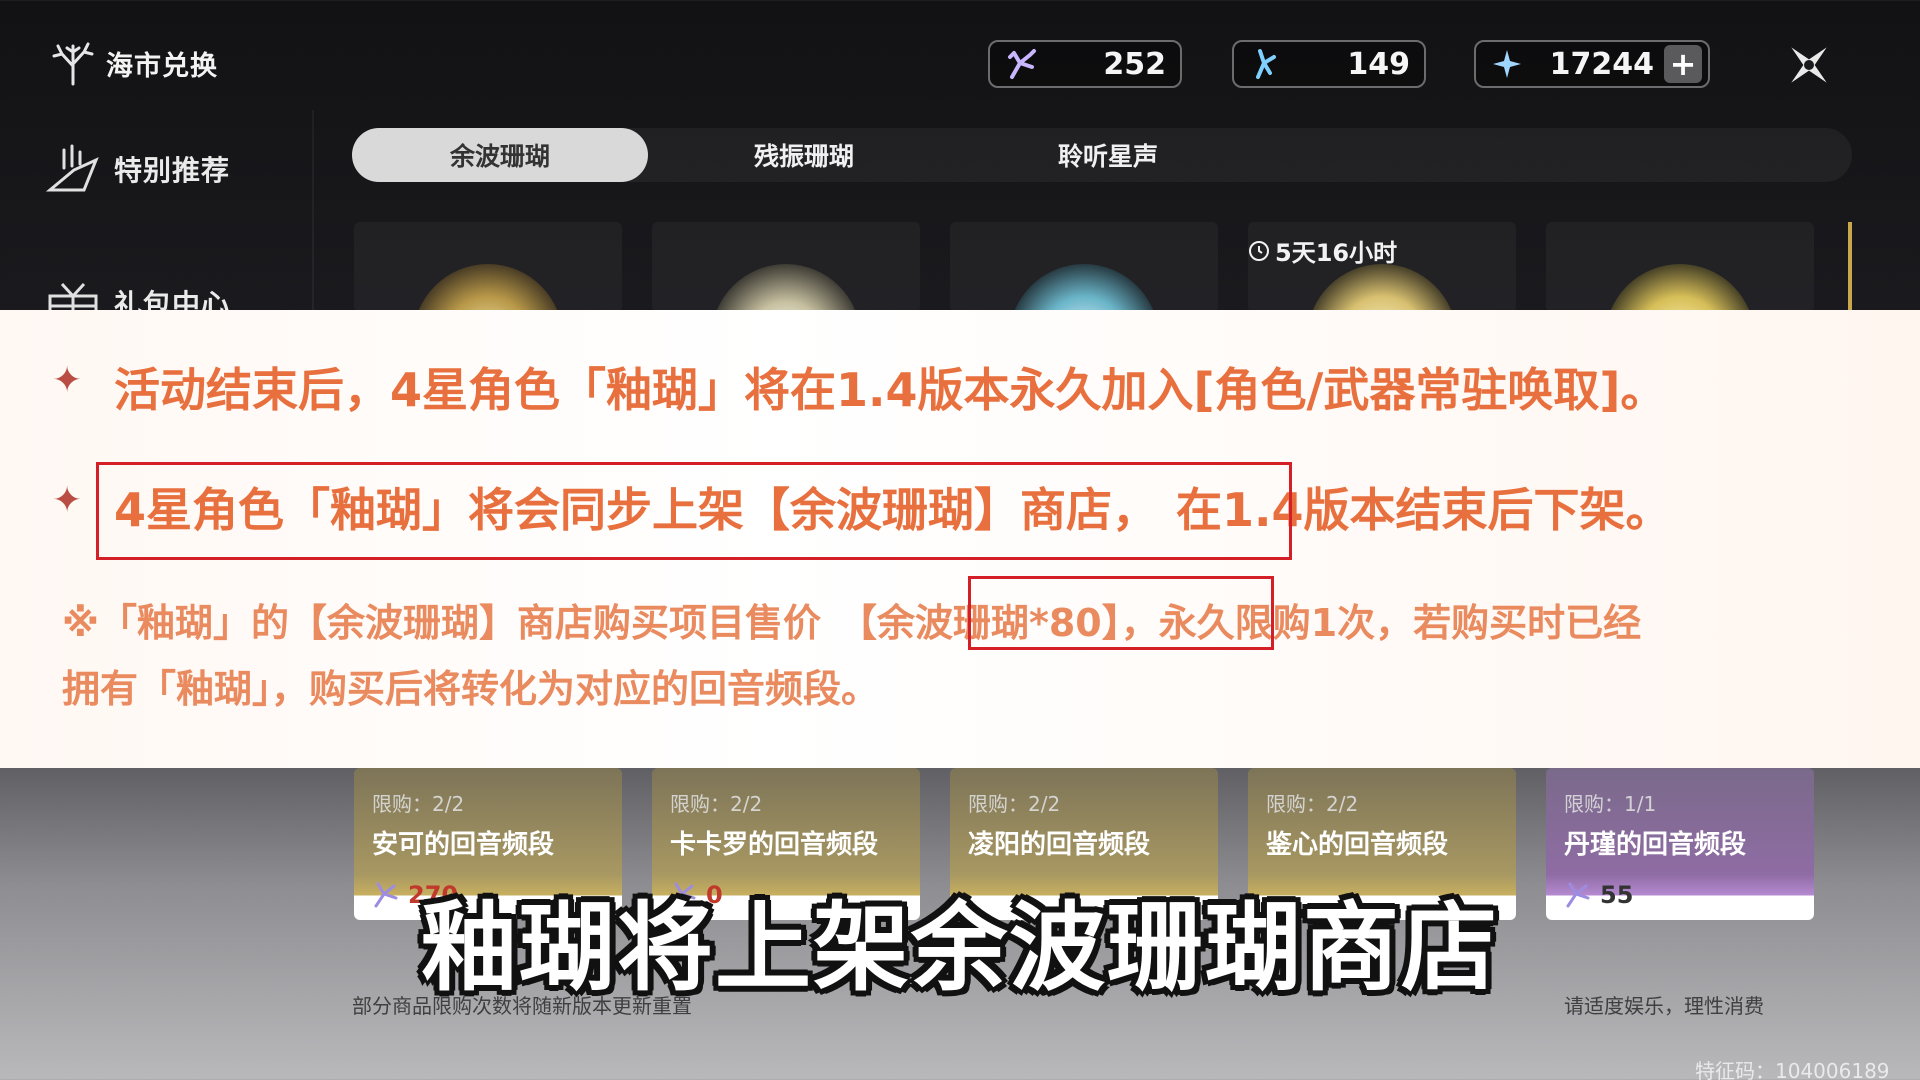  What do you see at coordinates (1507, 64) in the screenshot?
I see `star-currency-icon` at bounding box center [1507, 64].